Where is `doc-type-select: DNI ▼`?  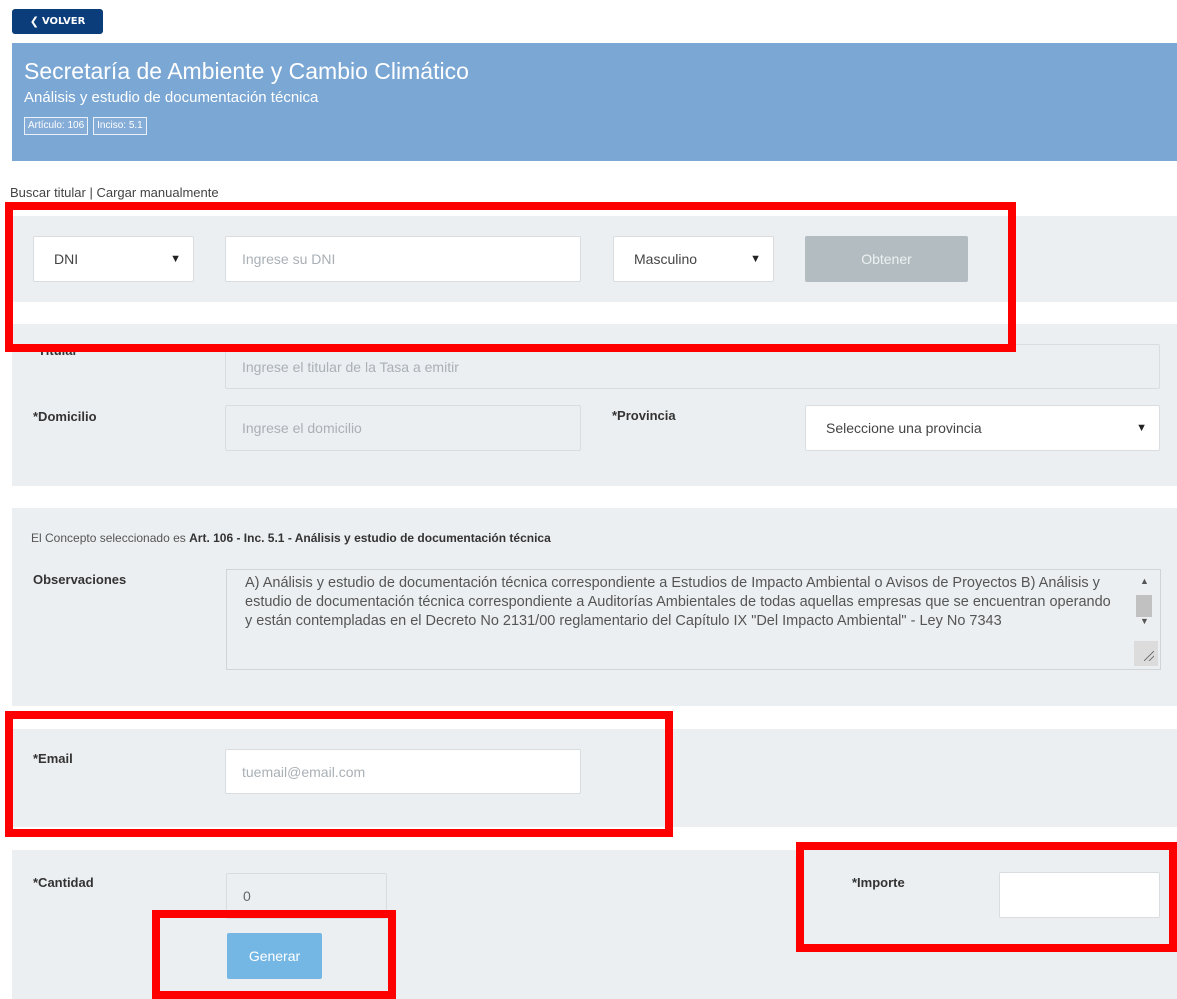
doc-type-select: DNI ▼ is located at coordinates (113, 259).